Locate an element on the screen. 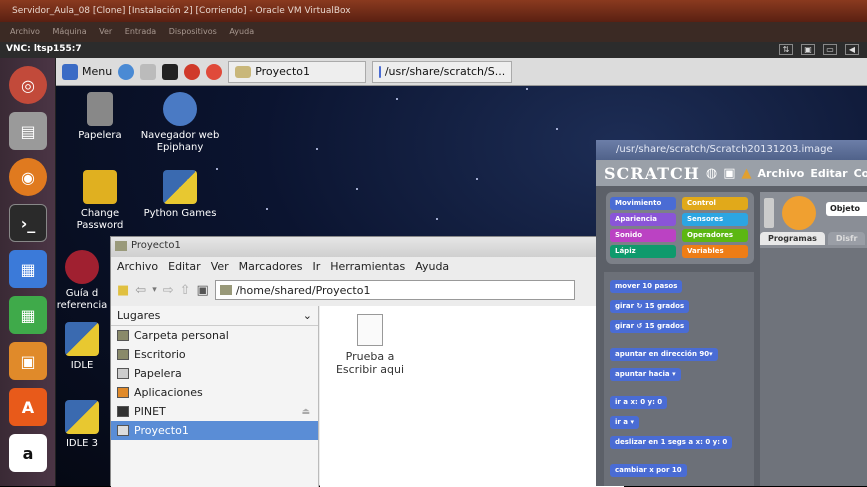 This screenshot has height=487, width=867. software-center-icon: A is located at coordinates (28, 407).